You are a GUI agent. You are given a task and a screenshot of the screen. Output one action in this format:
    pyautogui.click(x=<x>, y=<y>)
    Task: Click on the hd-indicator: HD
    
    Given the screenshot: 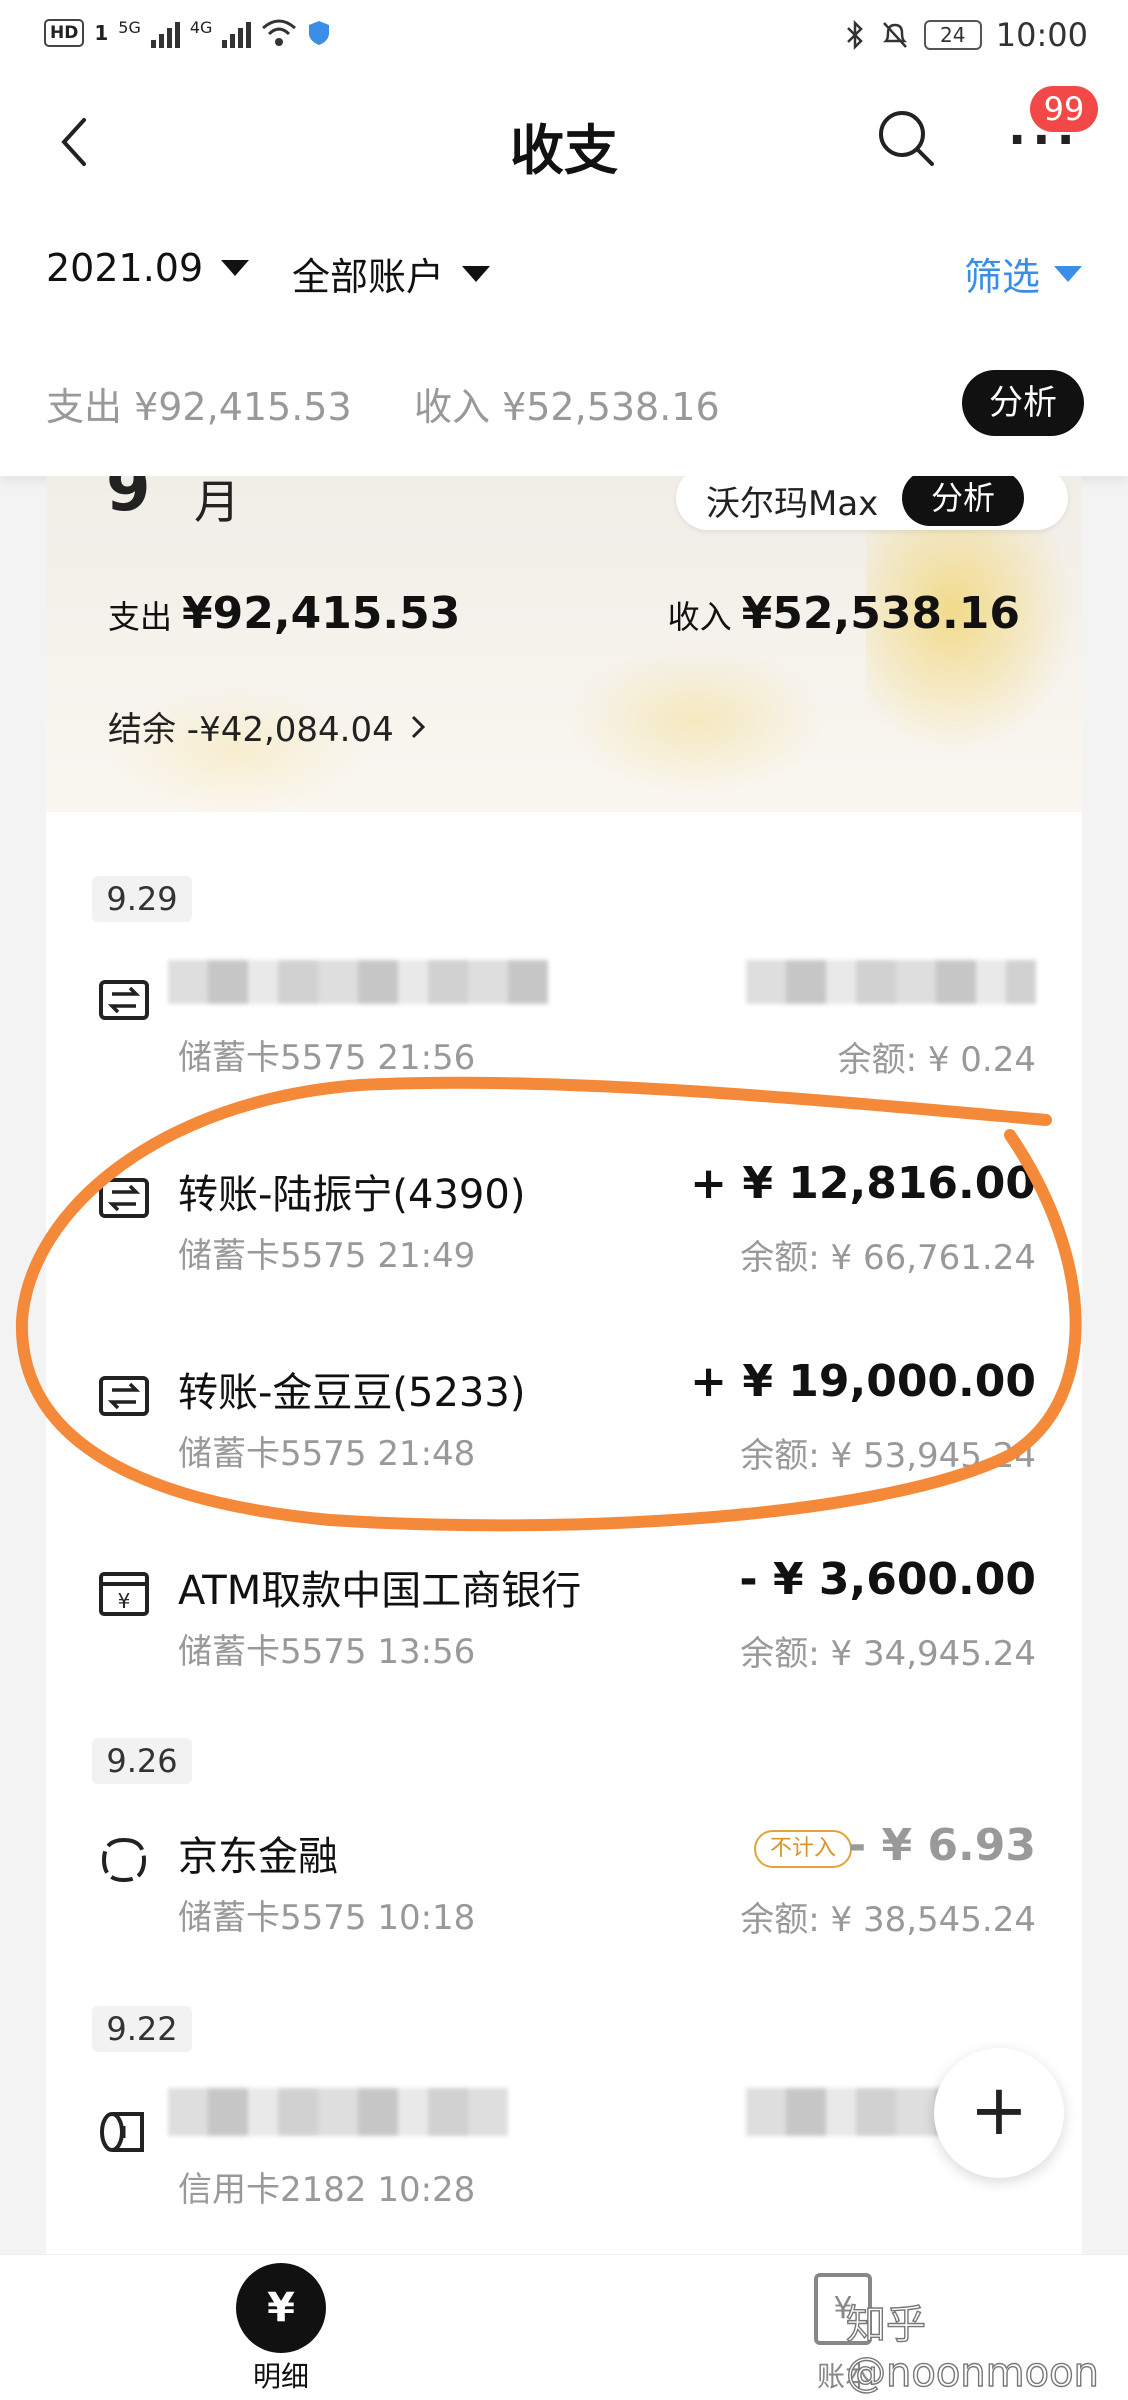 What is the action you would take?
    pyautogui.click(x=64, y=33)
    